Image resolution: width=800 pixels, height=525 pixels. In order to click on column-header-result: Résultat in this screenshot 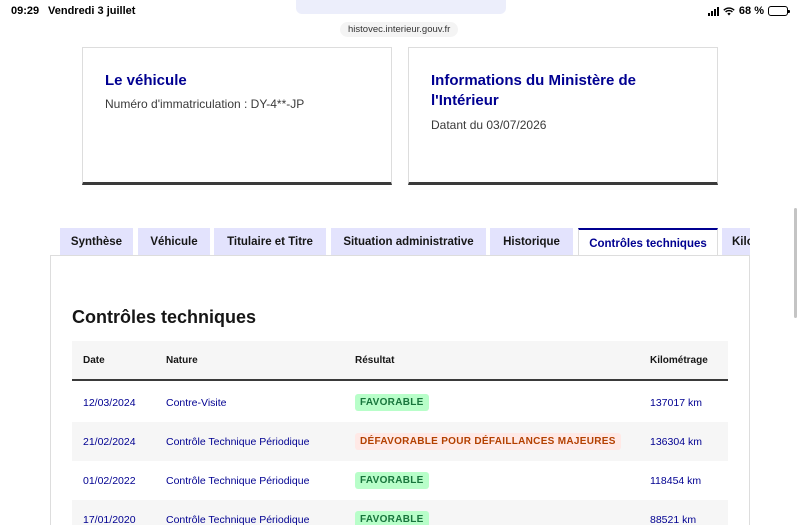, I will do `click(375, 360)`.